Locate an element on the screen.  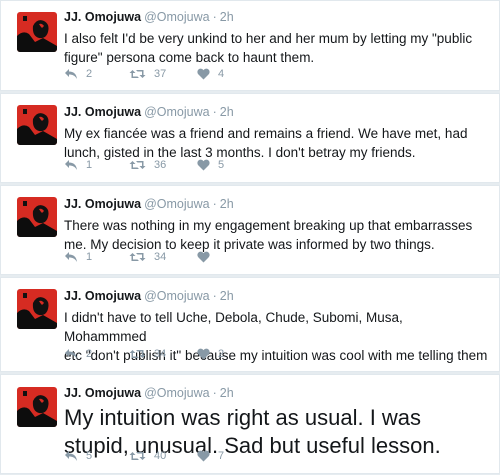
like-button: 4 is located at coordinates (222, 74).